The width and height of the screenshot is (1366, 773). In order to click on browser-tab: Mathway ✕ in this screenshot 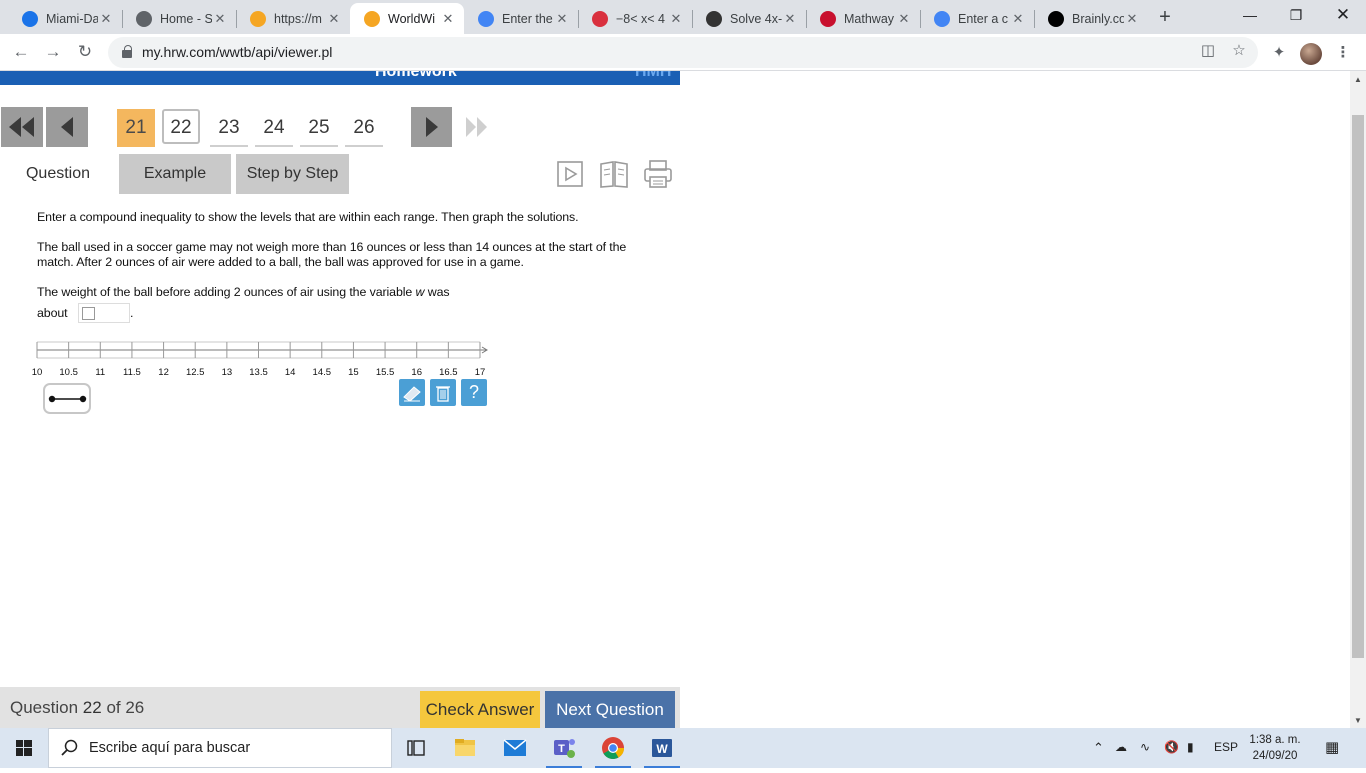, I will do `click(863, 18)`.